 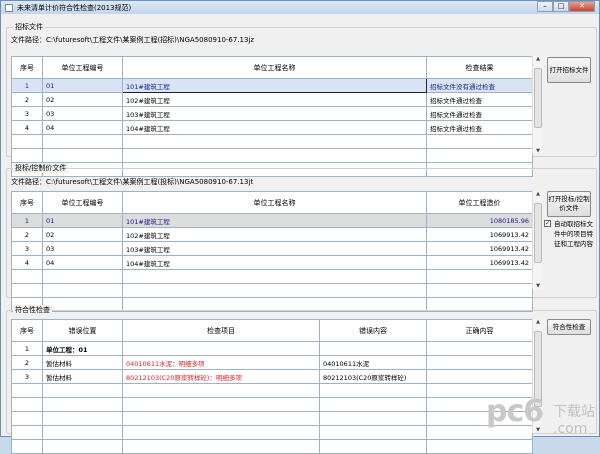 I want to click on compliance-check-button: 符合性检查, so click(x=569, y=327).